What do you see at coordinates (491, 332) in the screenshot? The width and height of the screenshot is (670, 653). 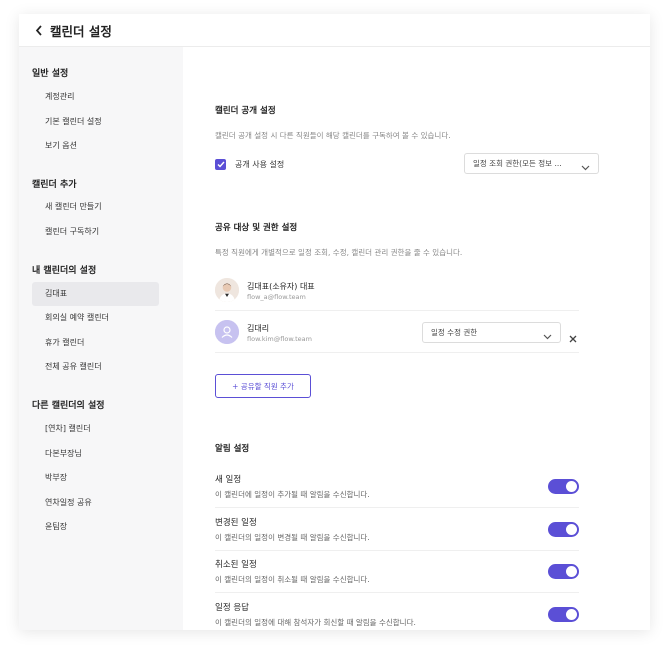 I see `user-permission-select: 일정 수정 권한` at bounding box center [491, 332].